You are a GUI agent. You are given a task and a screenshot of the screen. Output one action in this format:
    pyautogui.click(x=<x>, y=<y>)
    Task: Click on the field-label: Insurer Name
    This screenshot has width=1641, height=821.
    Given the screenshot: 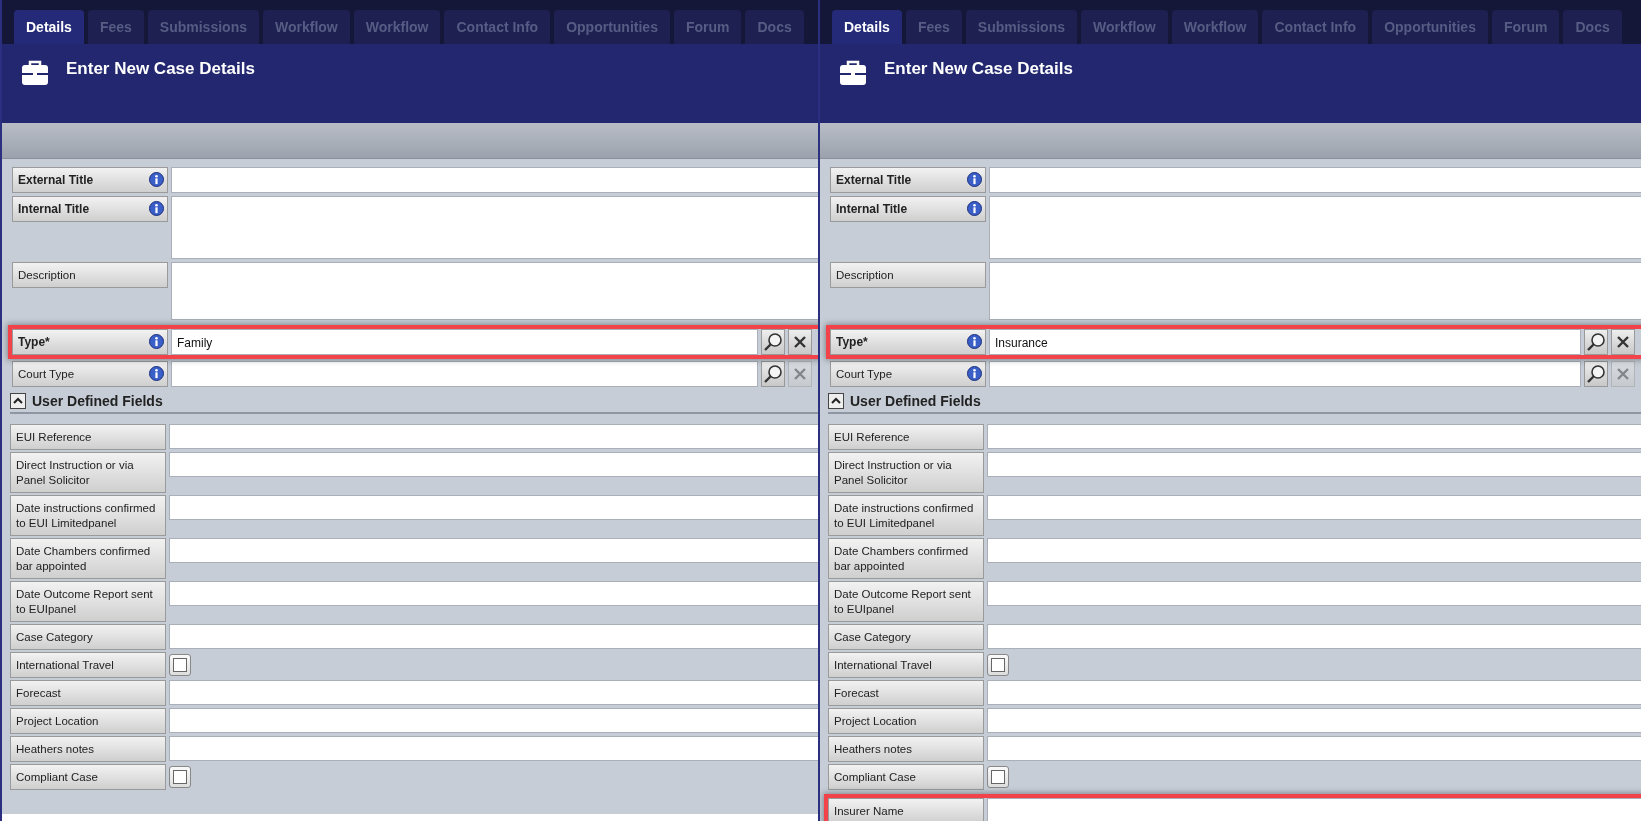 What is the action you would take?
    pyautogui.click(x=906, y=809)
    